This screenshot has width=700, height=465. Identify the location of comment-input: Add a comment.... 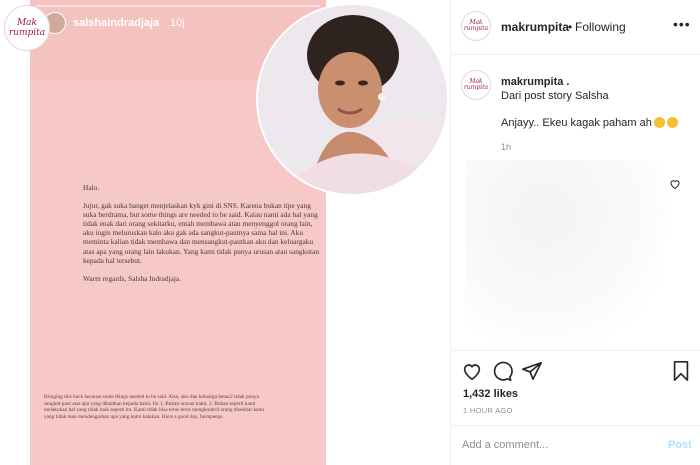
(505, 445).